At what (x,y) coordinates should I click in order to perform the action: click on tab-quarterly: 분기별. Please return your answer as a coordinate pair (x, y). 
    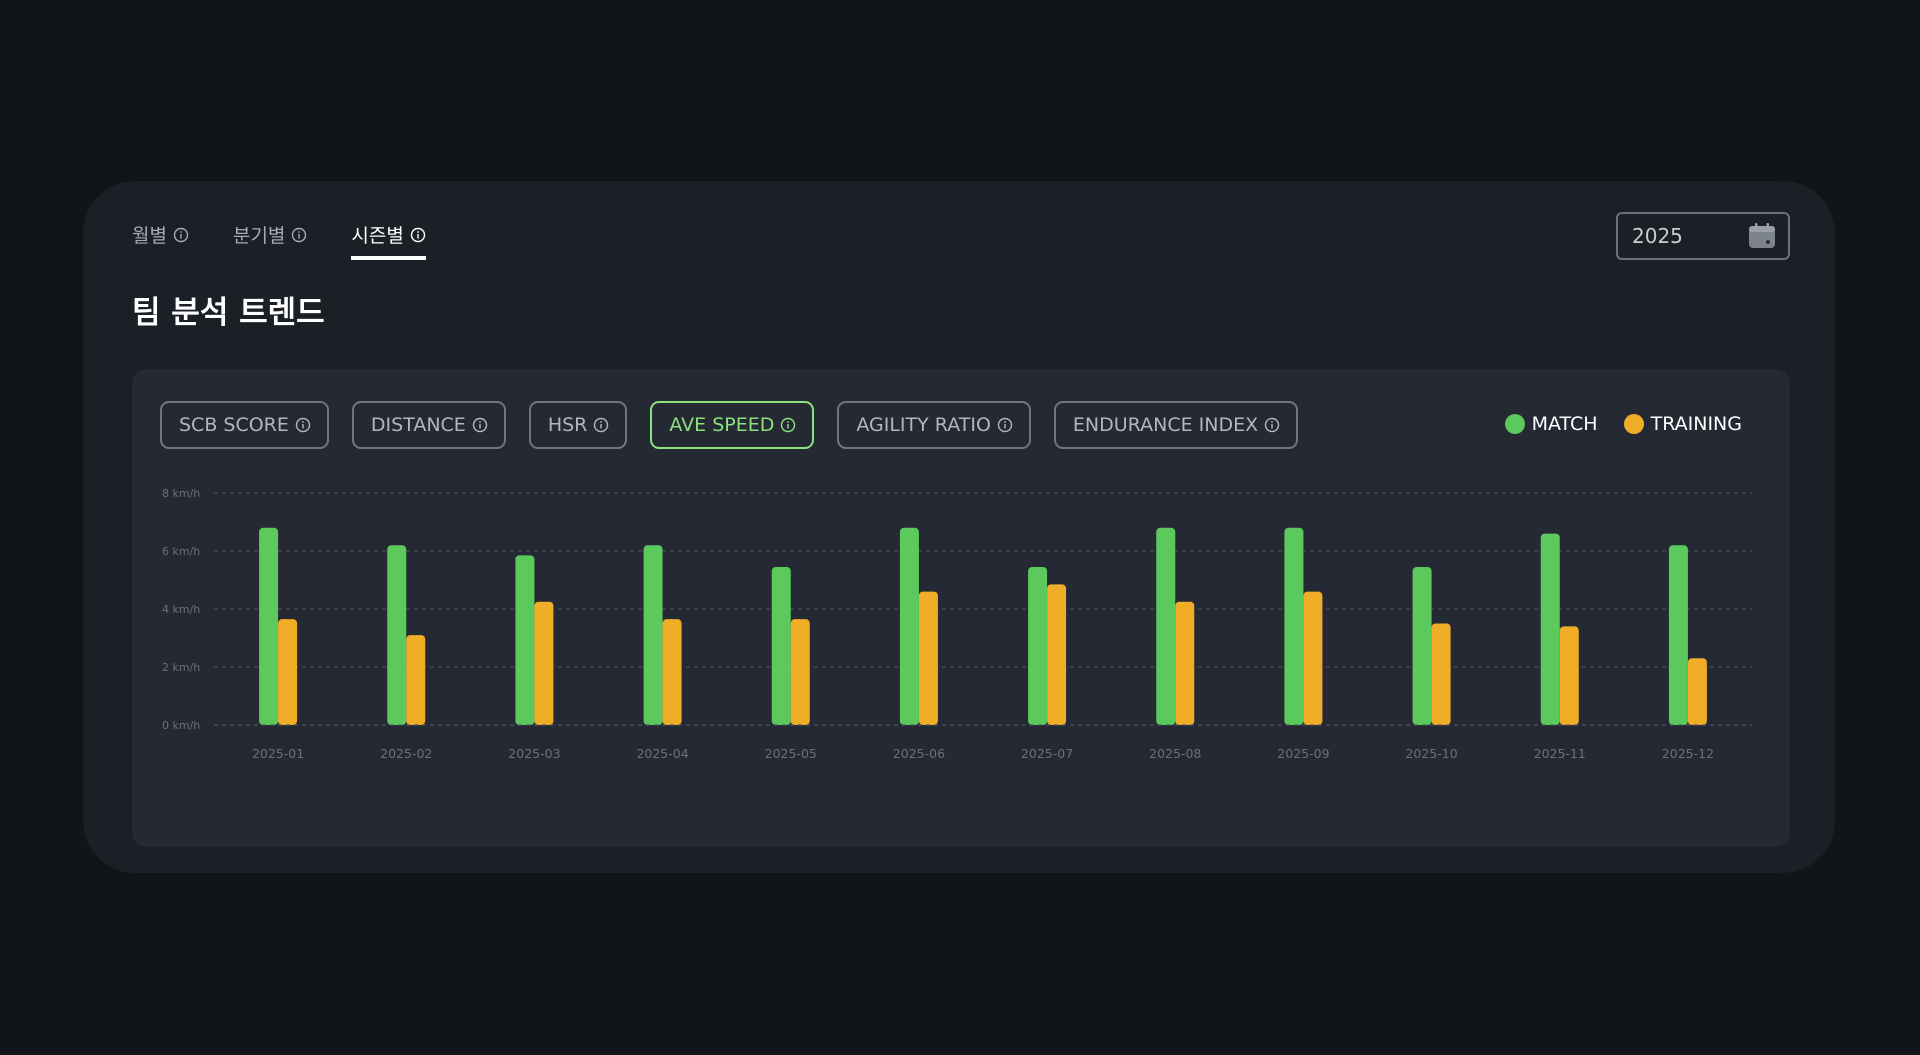
    Looking at the image, I should click on (270, 240).